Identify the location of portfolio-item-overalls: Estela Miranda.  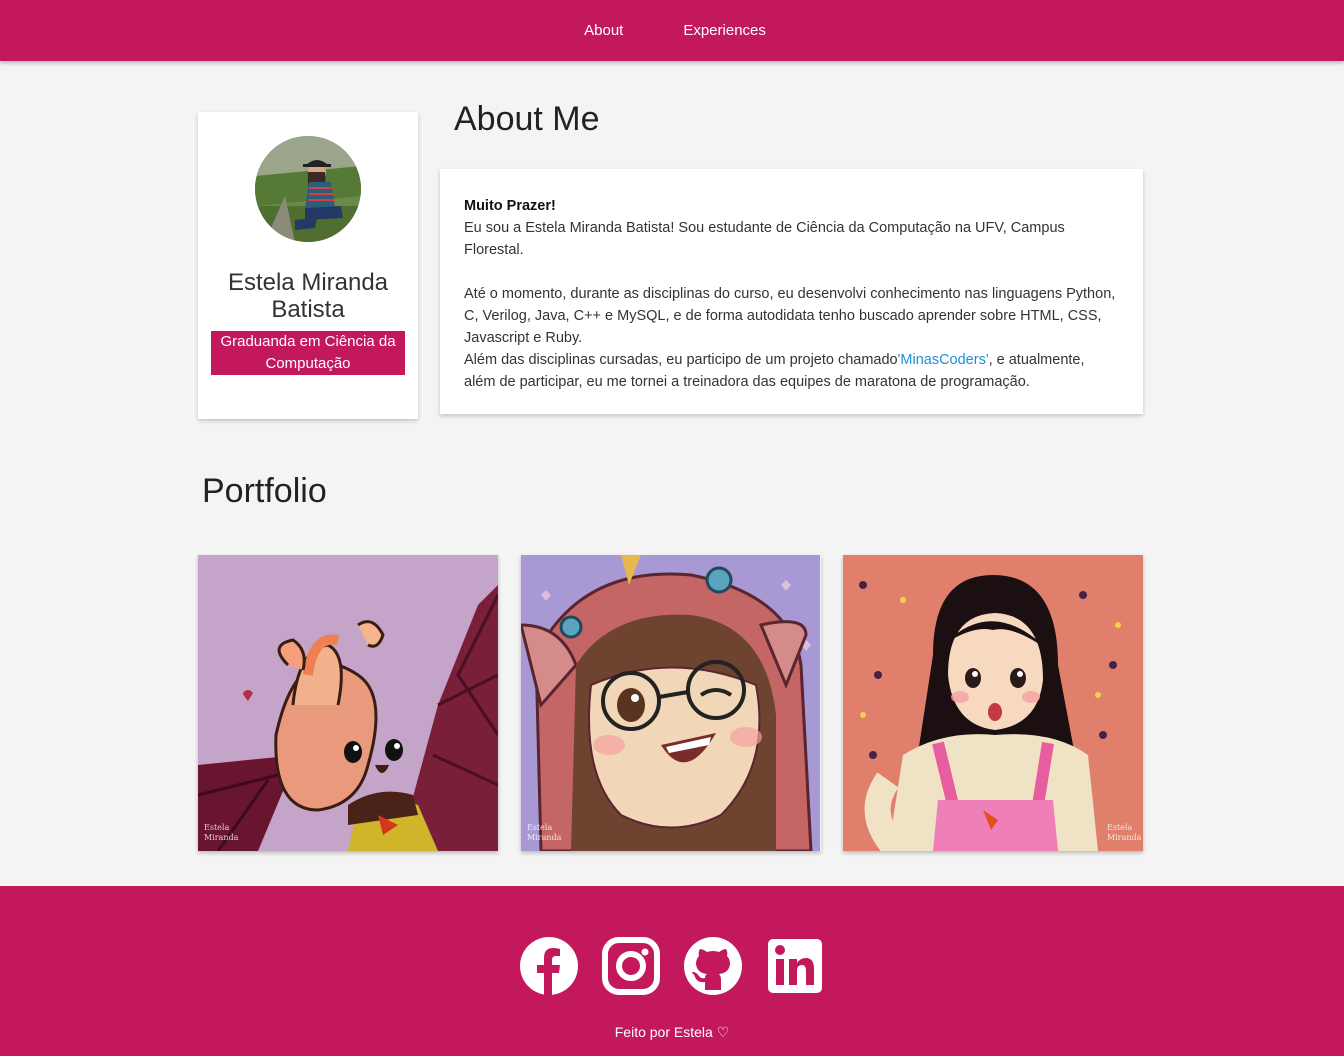
(993, 703).